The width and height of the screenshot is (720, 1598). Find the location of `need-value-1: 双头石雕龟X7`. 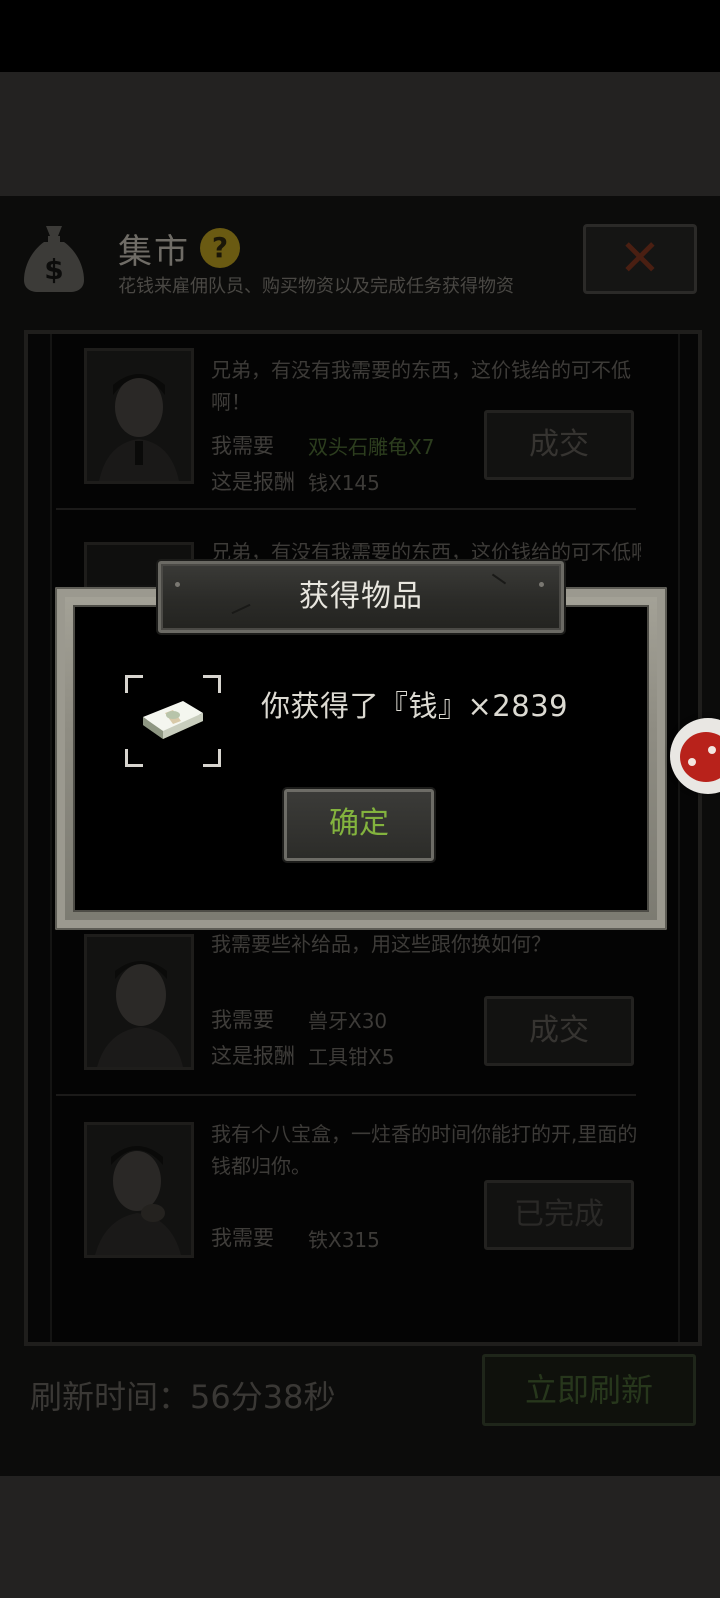

need-value-1: 双头石雕龟X7 is located at coordinates (371, 447).